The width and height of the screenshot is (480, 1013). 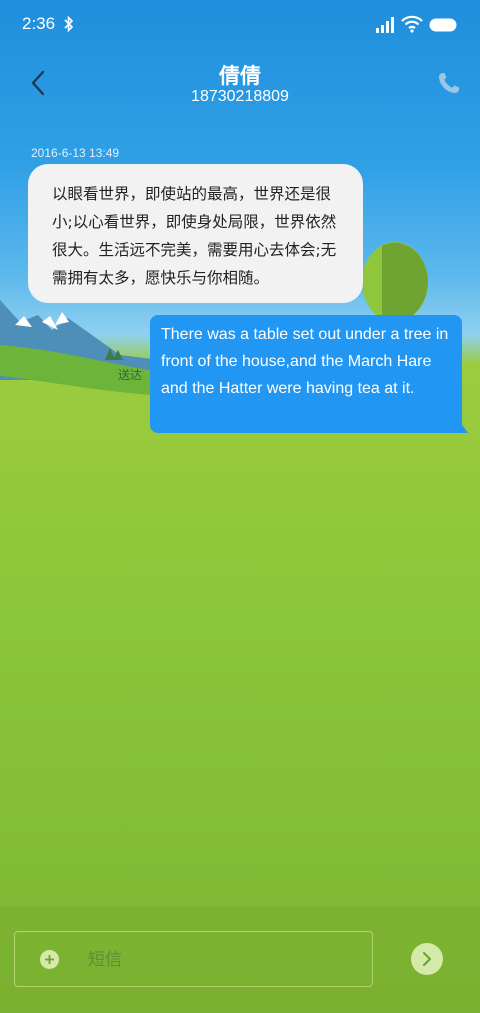 I want to click on send-arrow-icon, so click(x=427, y=959).